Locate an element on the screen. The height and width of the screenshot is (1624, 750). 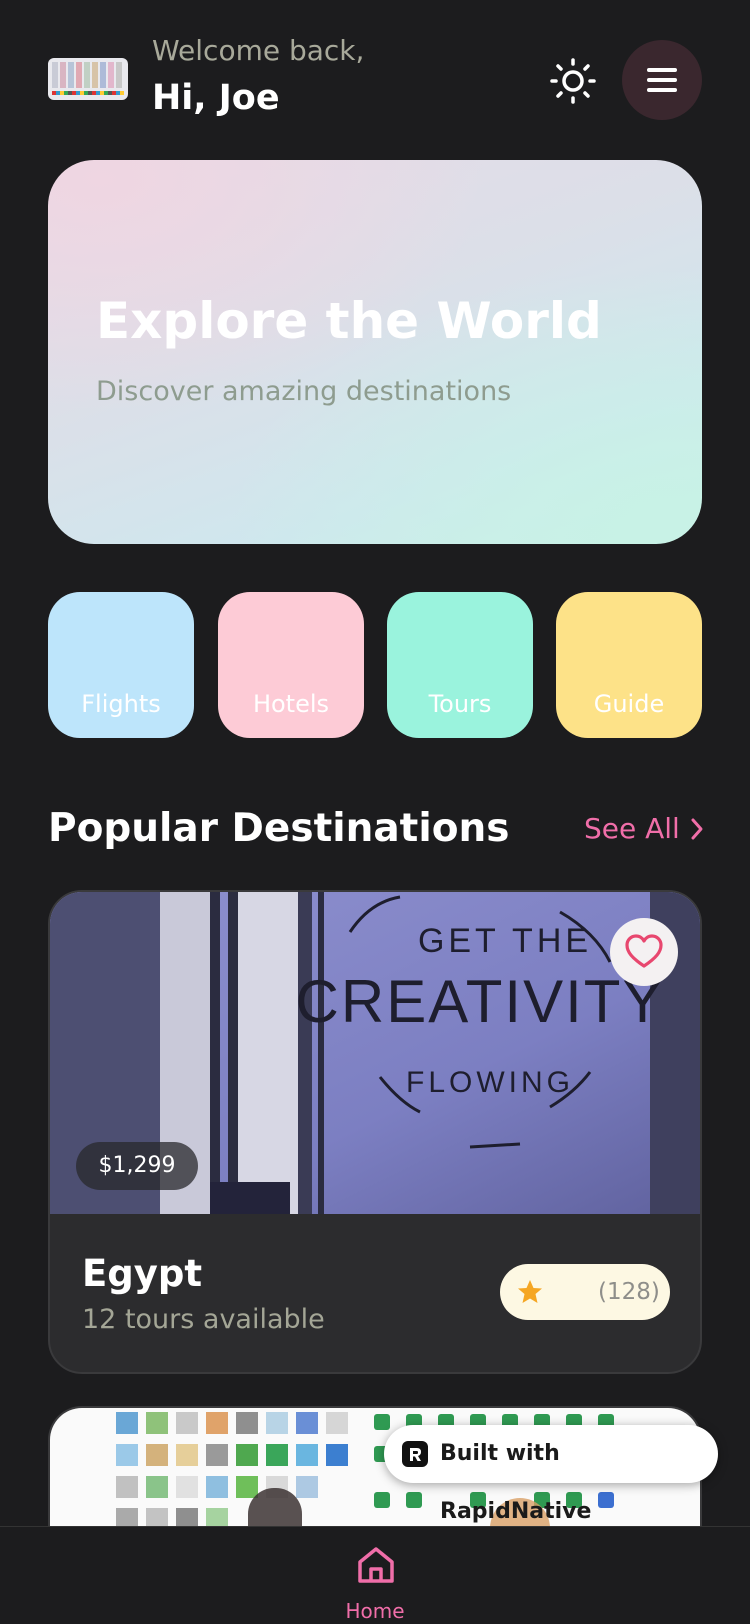
menu-button is located at coordinates (662, 80).